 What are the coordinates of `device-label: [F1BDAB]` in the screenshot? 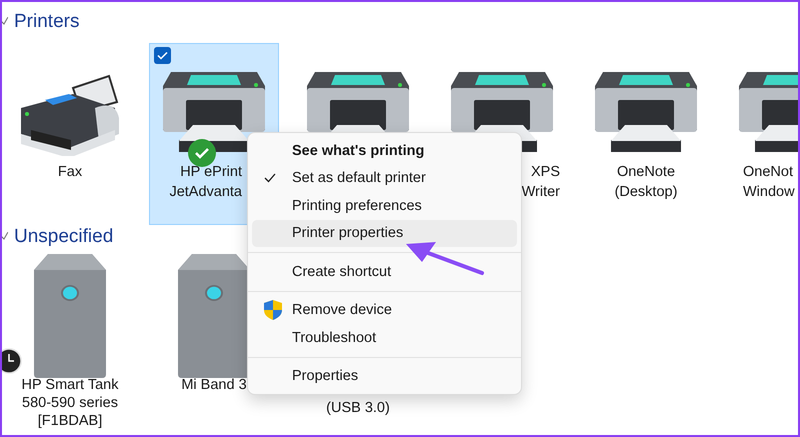 It's located at (70, 421).